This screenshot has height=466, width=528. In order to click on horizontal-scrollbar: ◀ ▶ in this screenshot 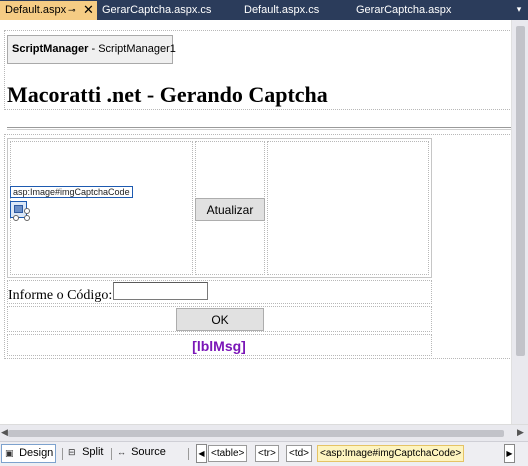, I will do `click(264, 432)`.